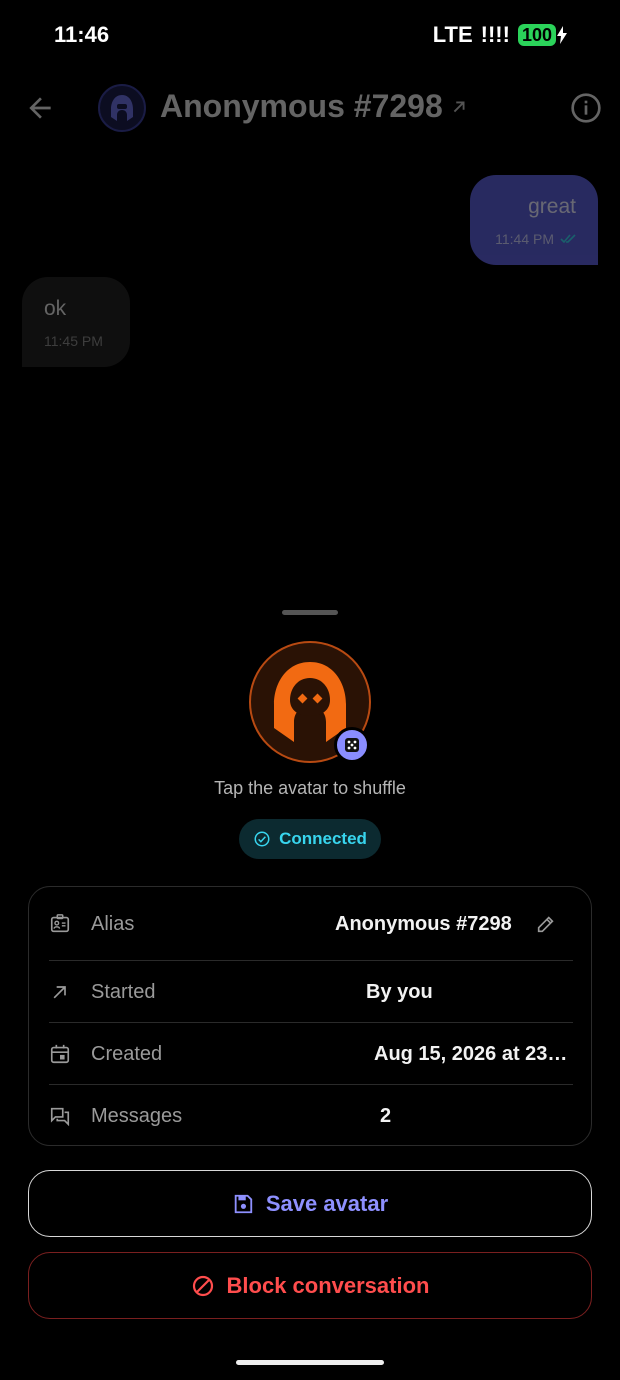 This screenshot has height=1380, width=620. Describe the element at coordinates (243, 1203) in the screenshot. I see `save-disk-icon` at that location.